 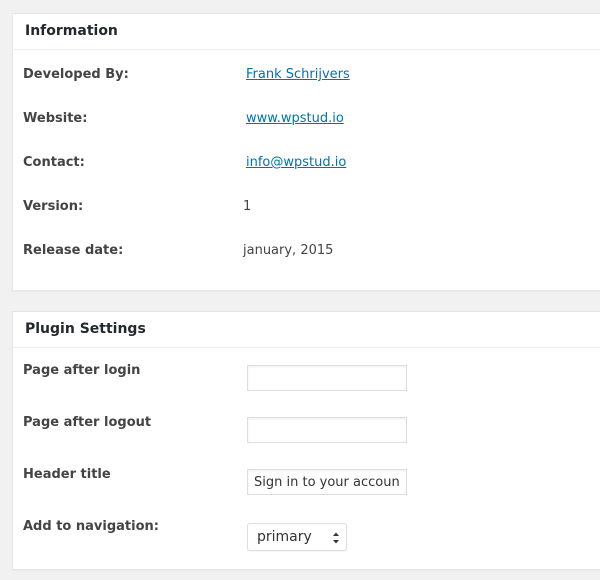 What do you see at coordinates (296, 163) in the screenshot?
I see `contact-email-link: info@wpstud.io` at bounding box center [296, 163].